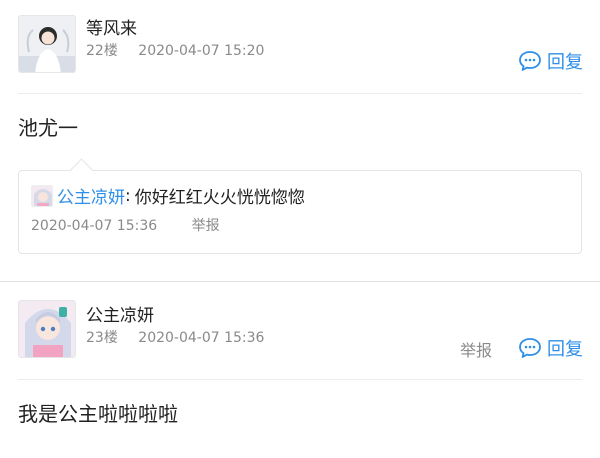 Image resolution: width=600 pixels, height=458 pixels. What do you see at coordinates (102, 338) in the screenshot?
I see `floor-number: 23楼` at bounding box center [102, 338].